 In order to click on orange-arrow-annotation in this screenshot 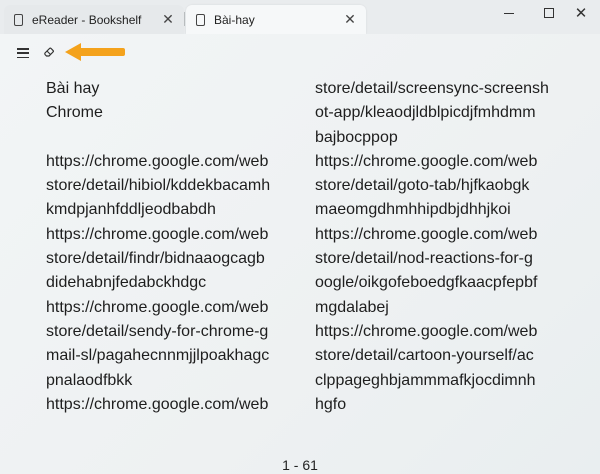, I will do `click(95, 52)`.